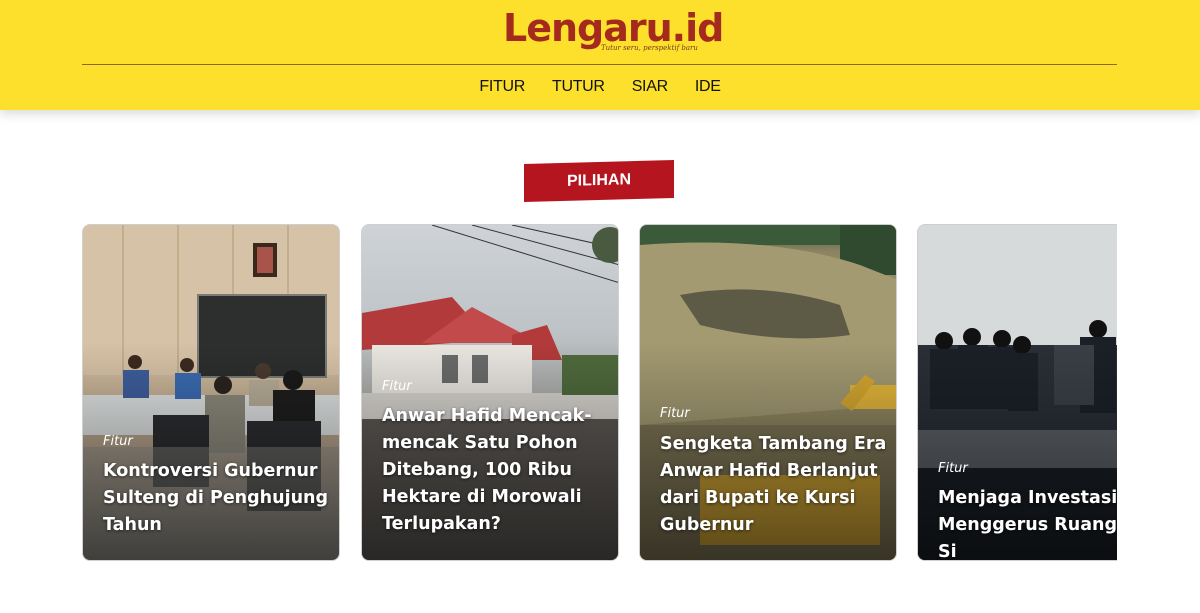 This screenshot has width=1200, height=613. What do you see at coordinates (650, 87) in the screenshot?
I see `nav-siar: SIAR` at bounding box center [650, 87].